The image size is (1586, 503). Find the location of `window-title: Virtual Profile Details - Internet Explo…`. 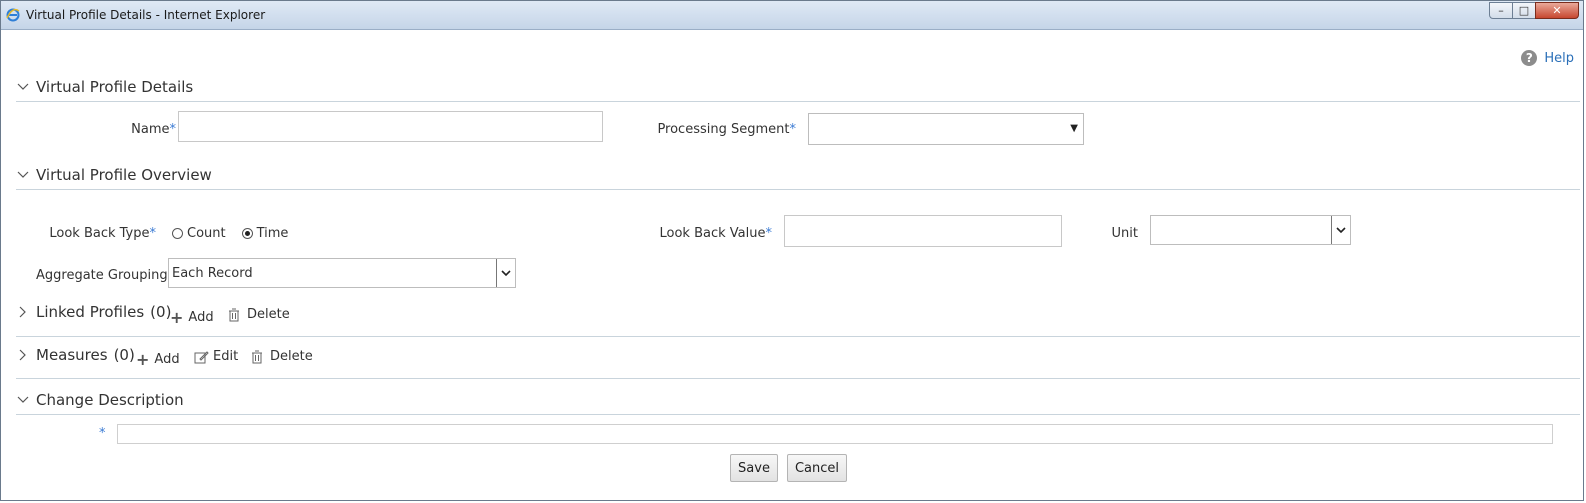

window-title: Virtual Profile Details - Internet Explo… is located at coordinates (146, 15).